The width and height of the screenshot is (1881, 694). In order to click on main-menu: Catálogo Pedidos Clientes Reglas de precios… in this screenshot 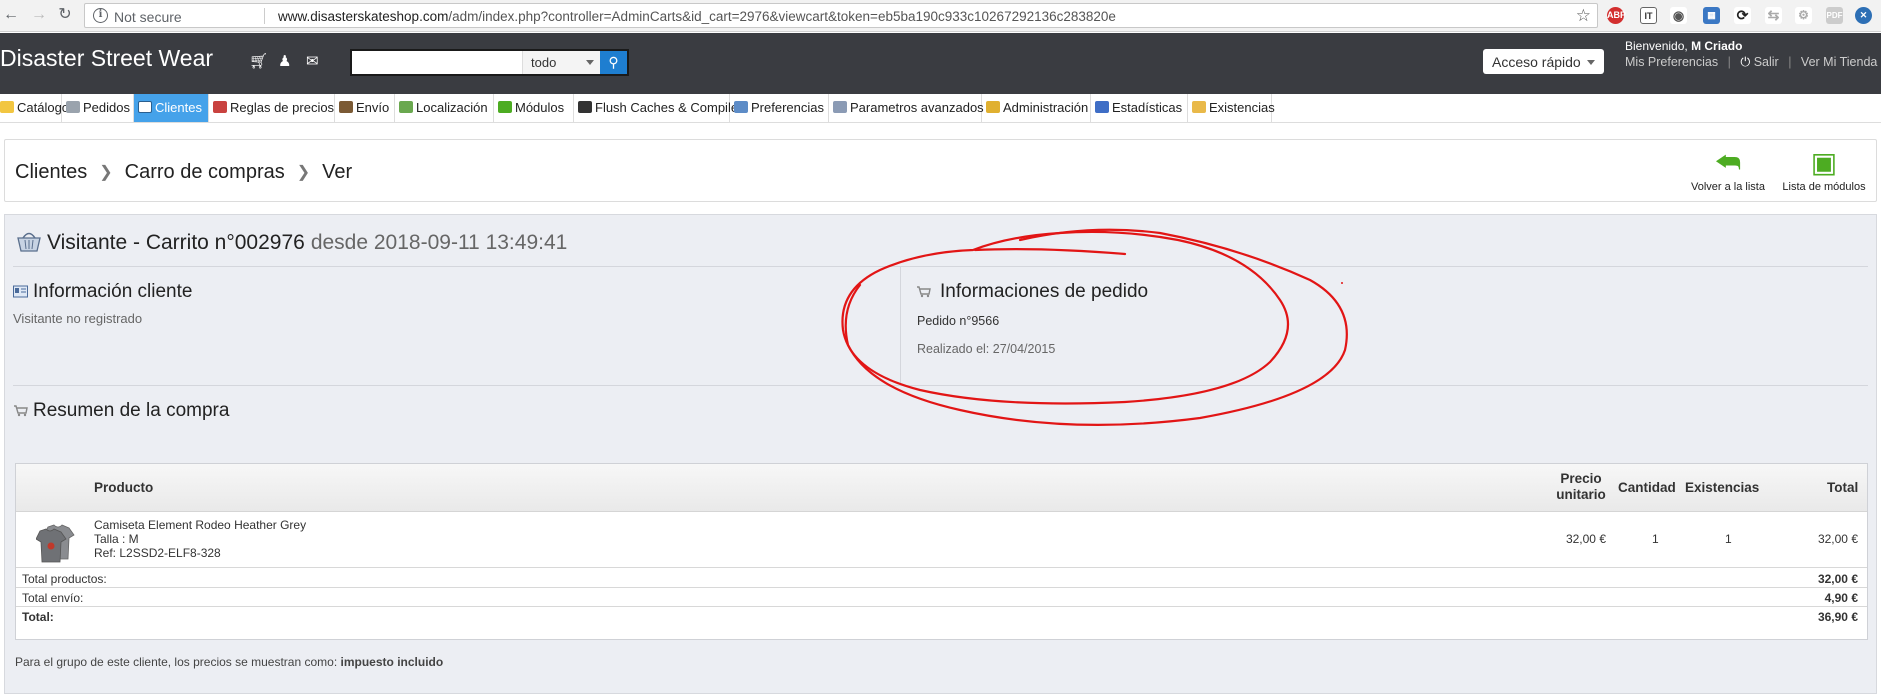, I will do `click(940, 108)`.